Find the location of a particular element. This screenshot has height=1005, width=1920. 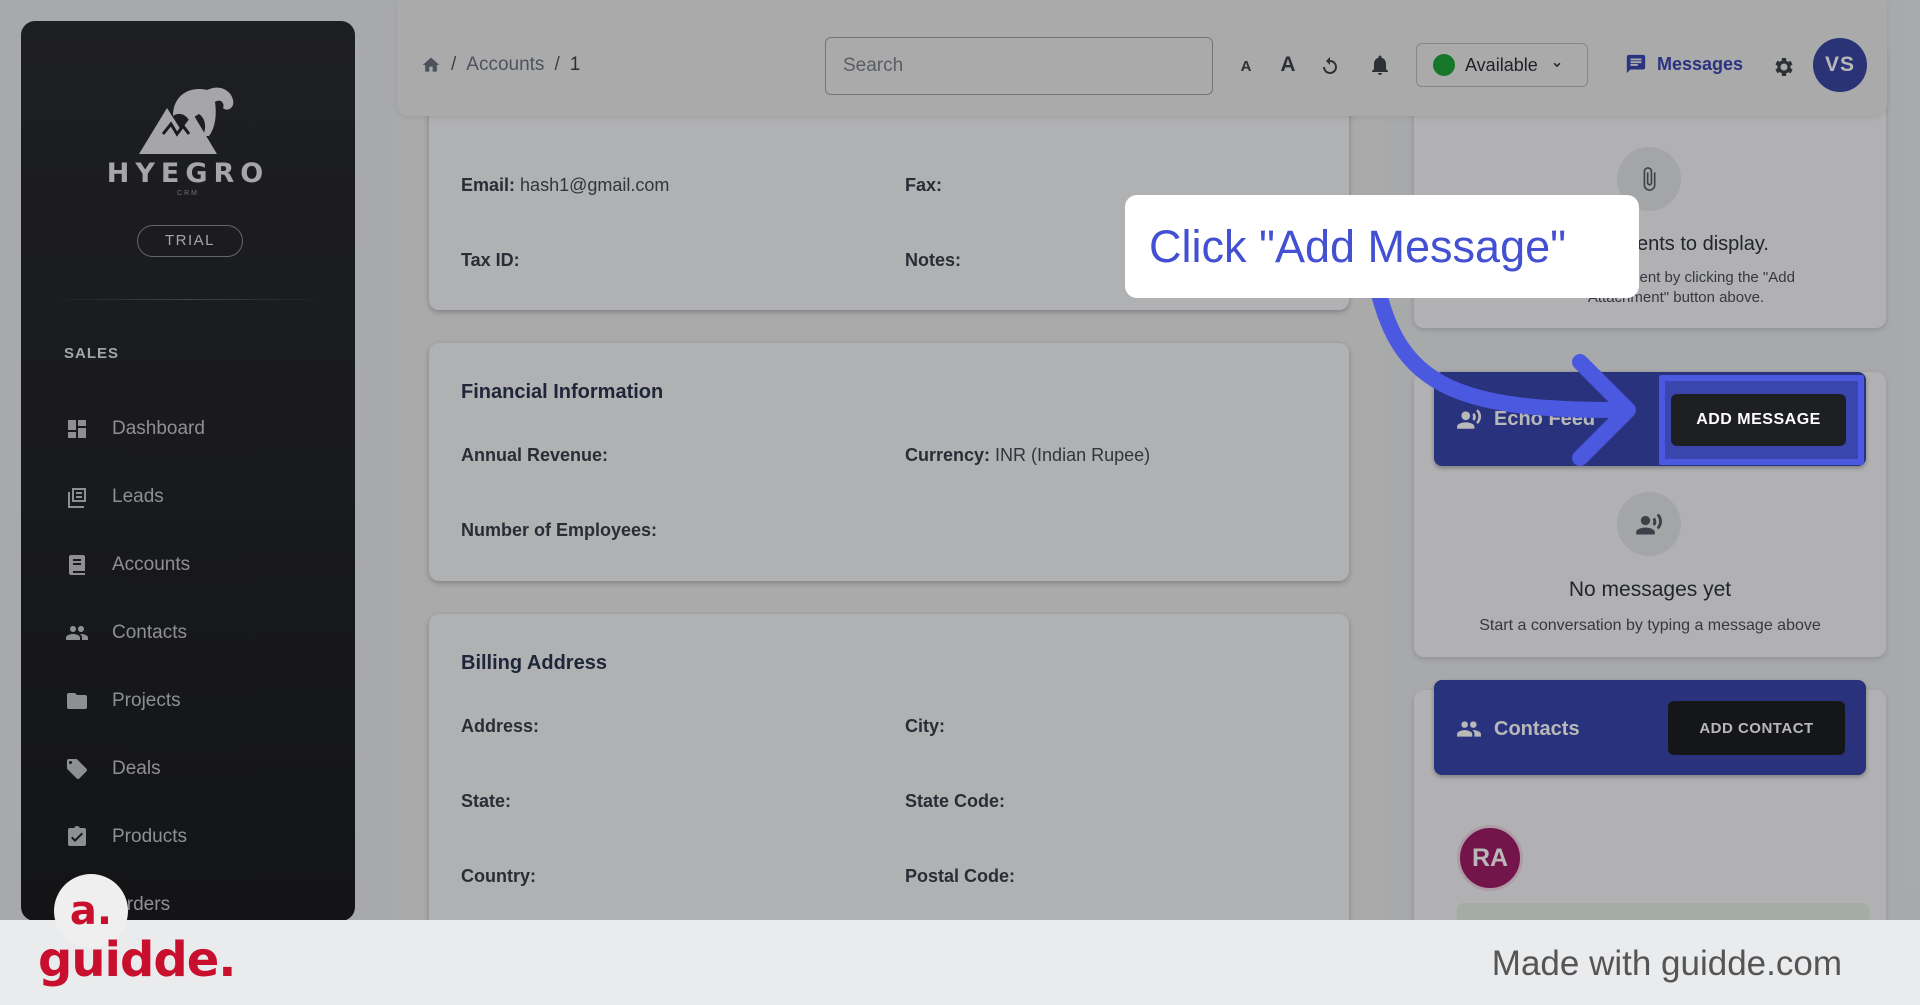

search-input is located at coordinates (1019, 66).